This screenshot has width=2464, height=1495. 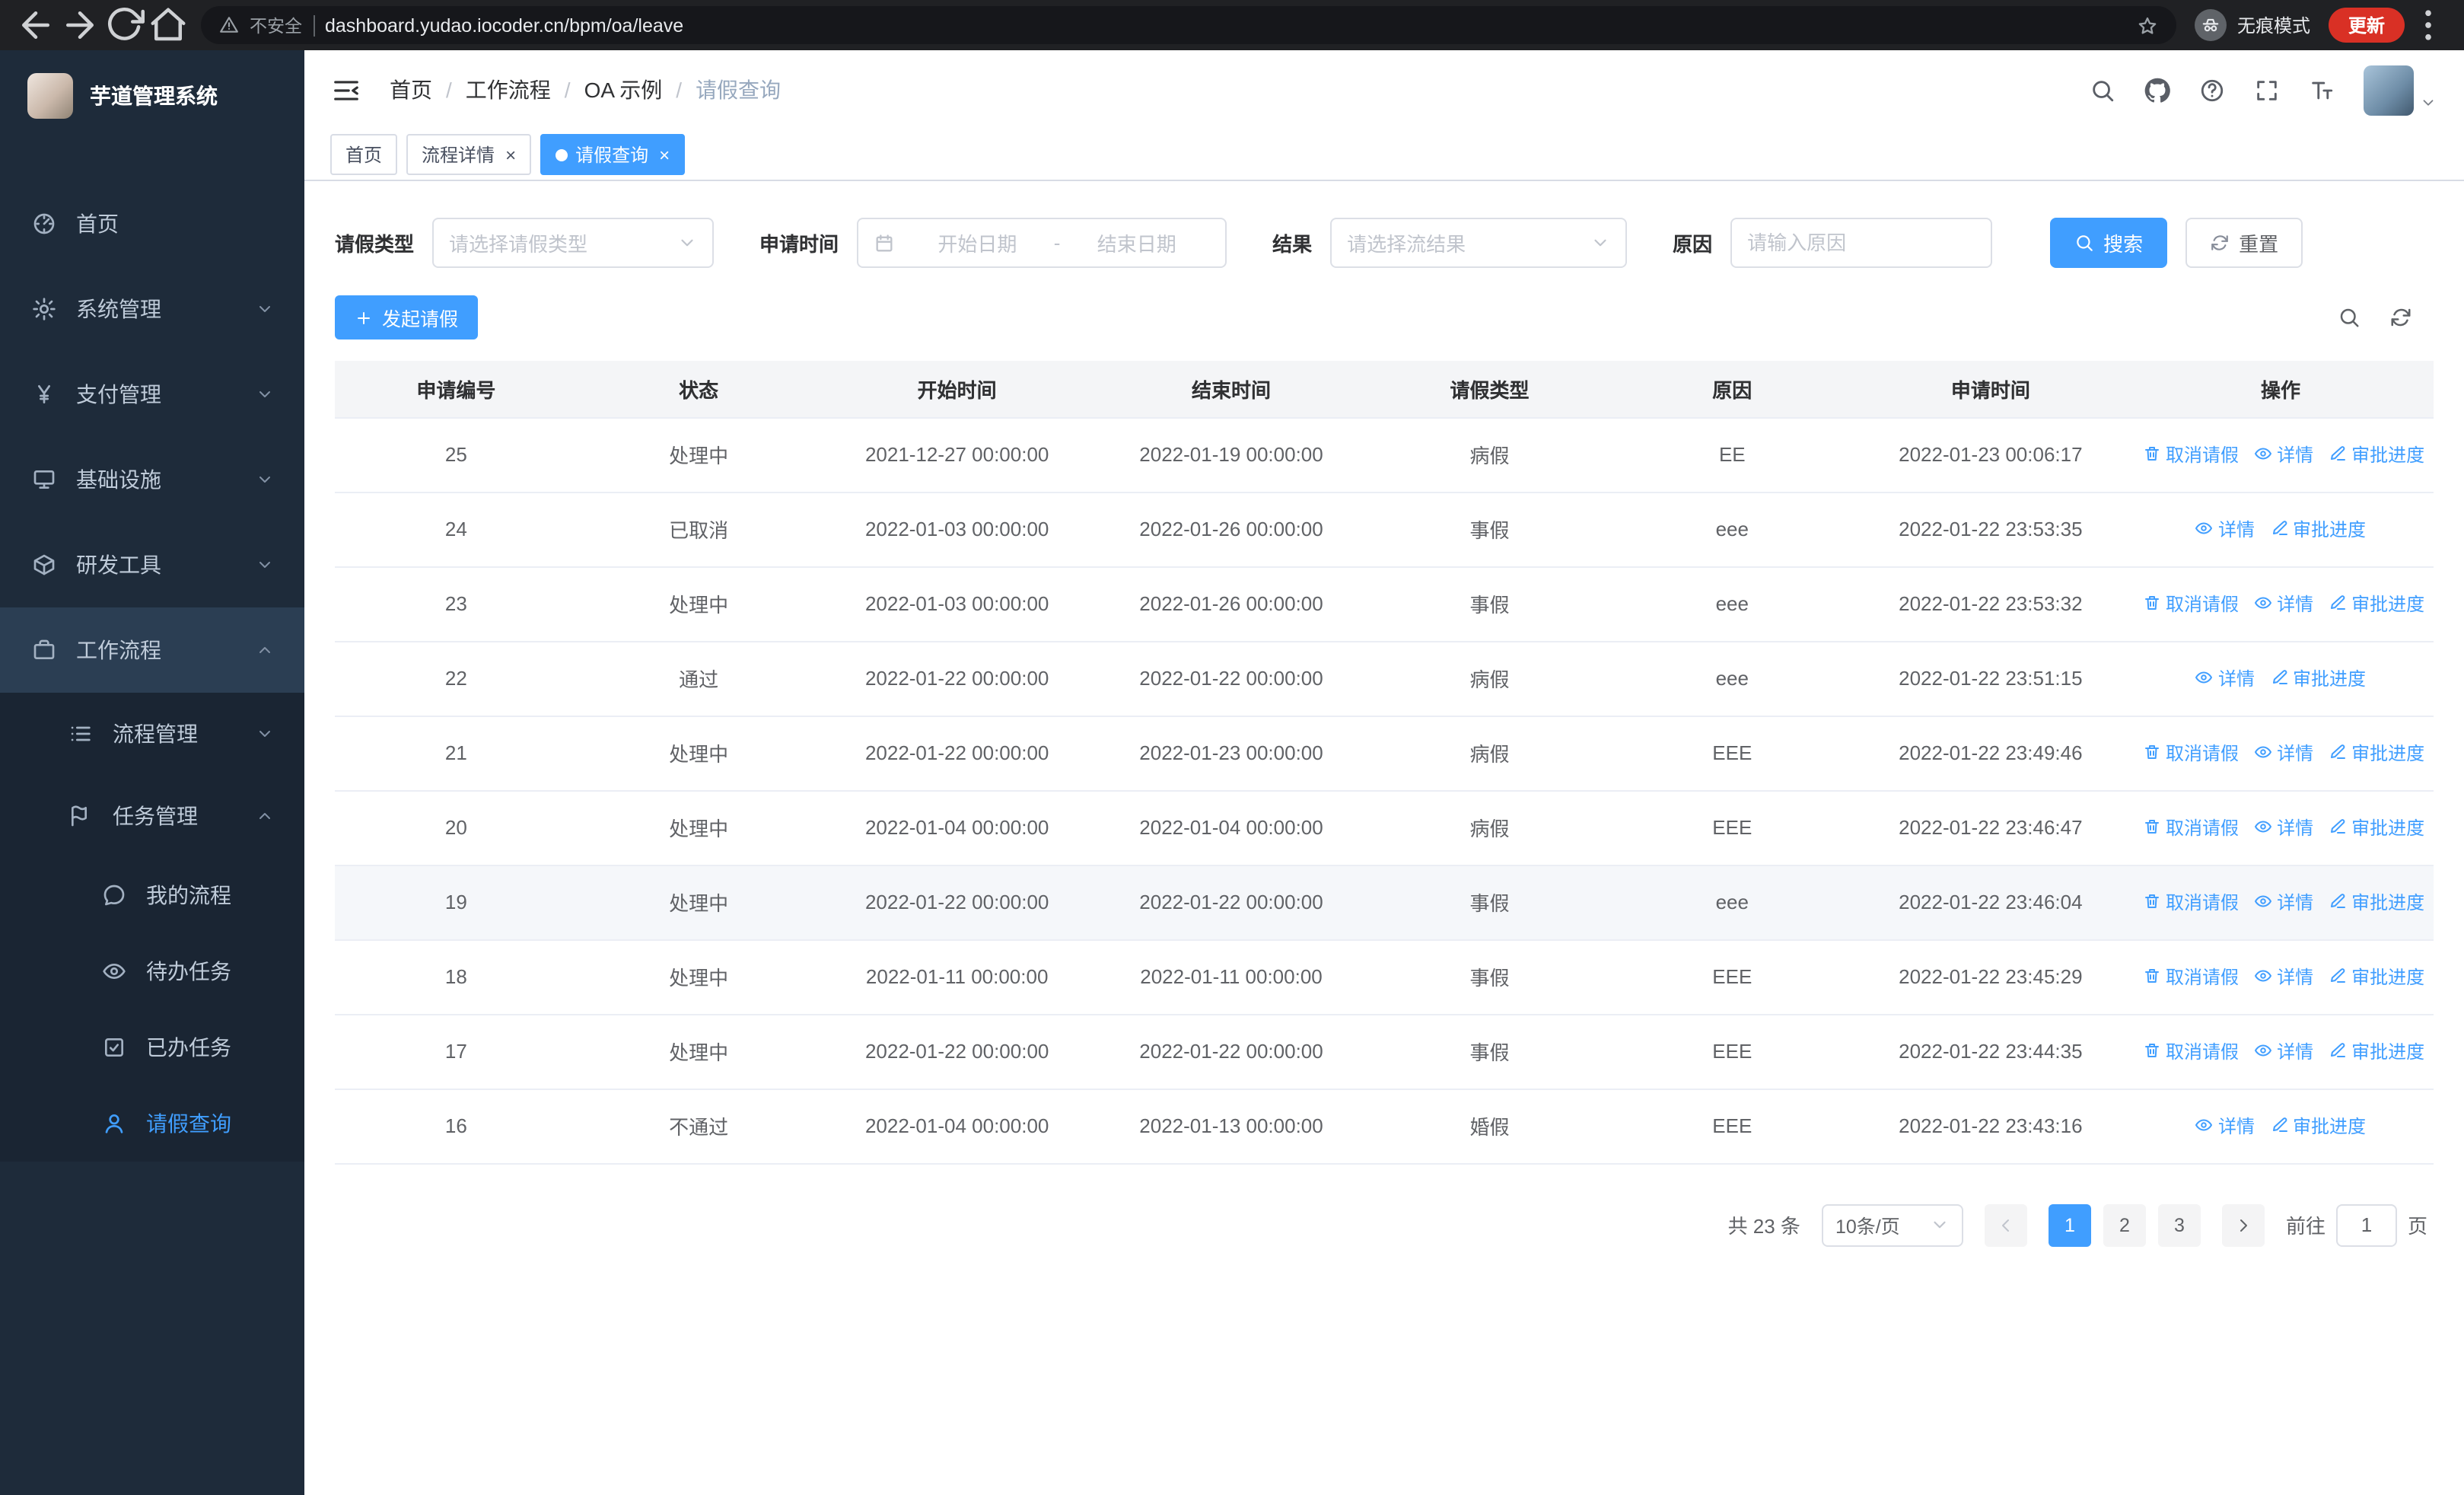 I want to click on sidebar-item-process-mgmt: 流程管理, so click(x=152, y=734).